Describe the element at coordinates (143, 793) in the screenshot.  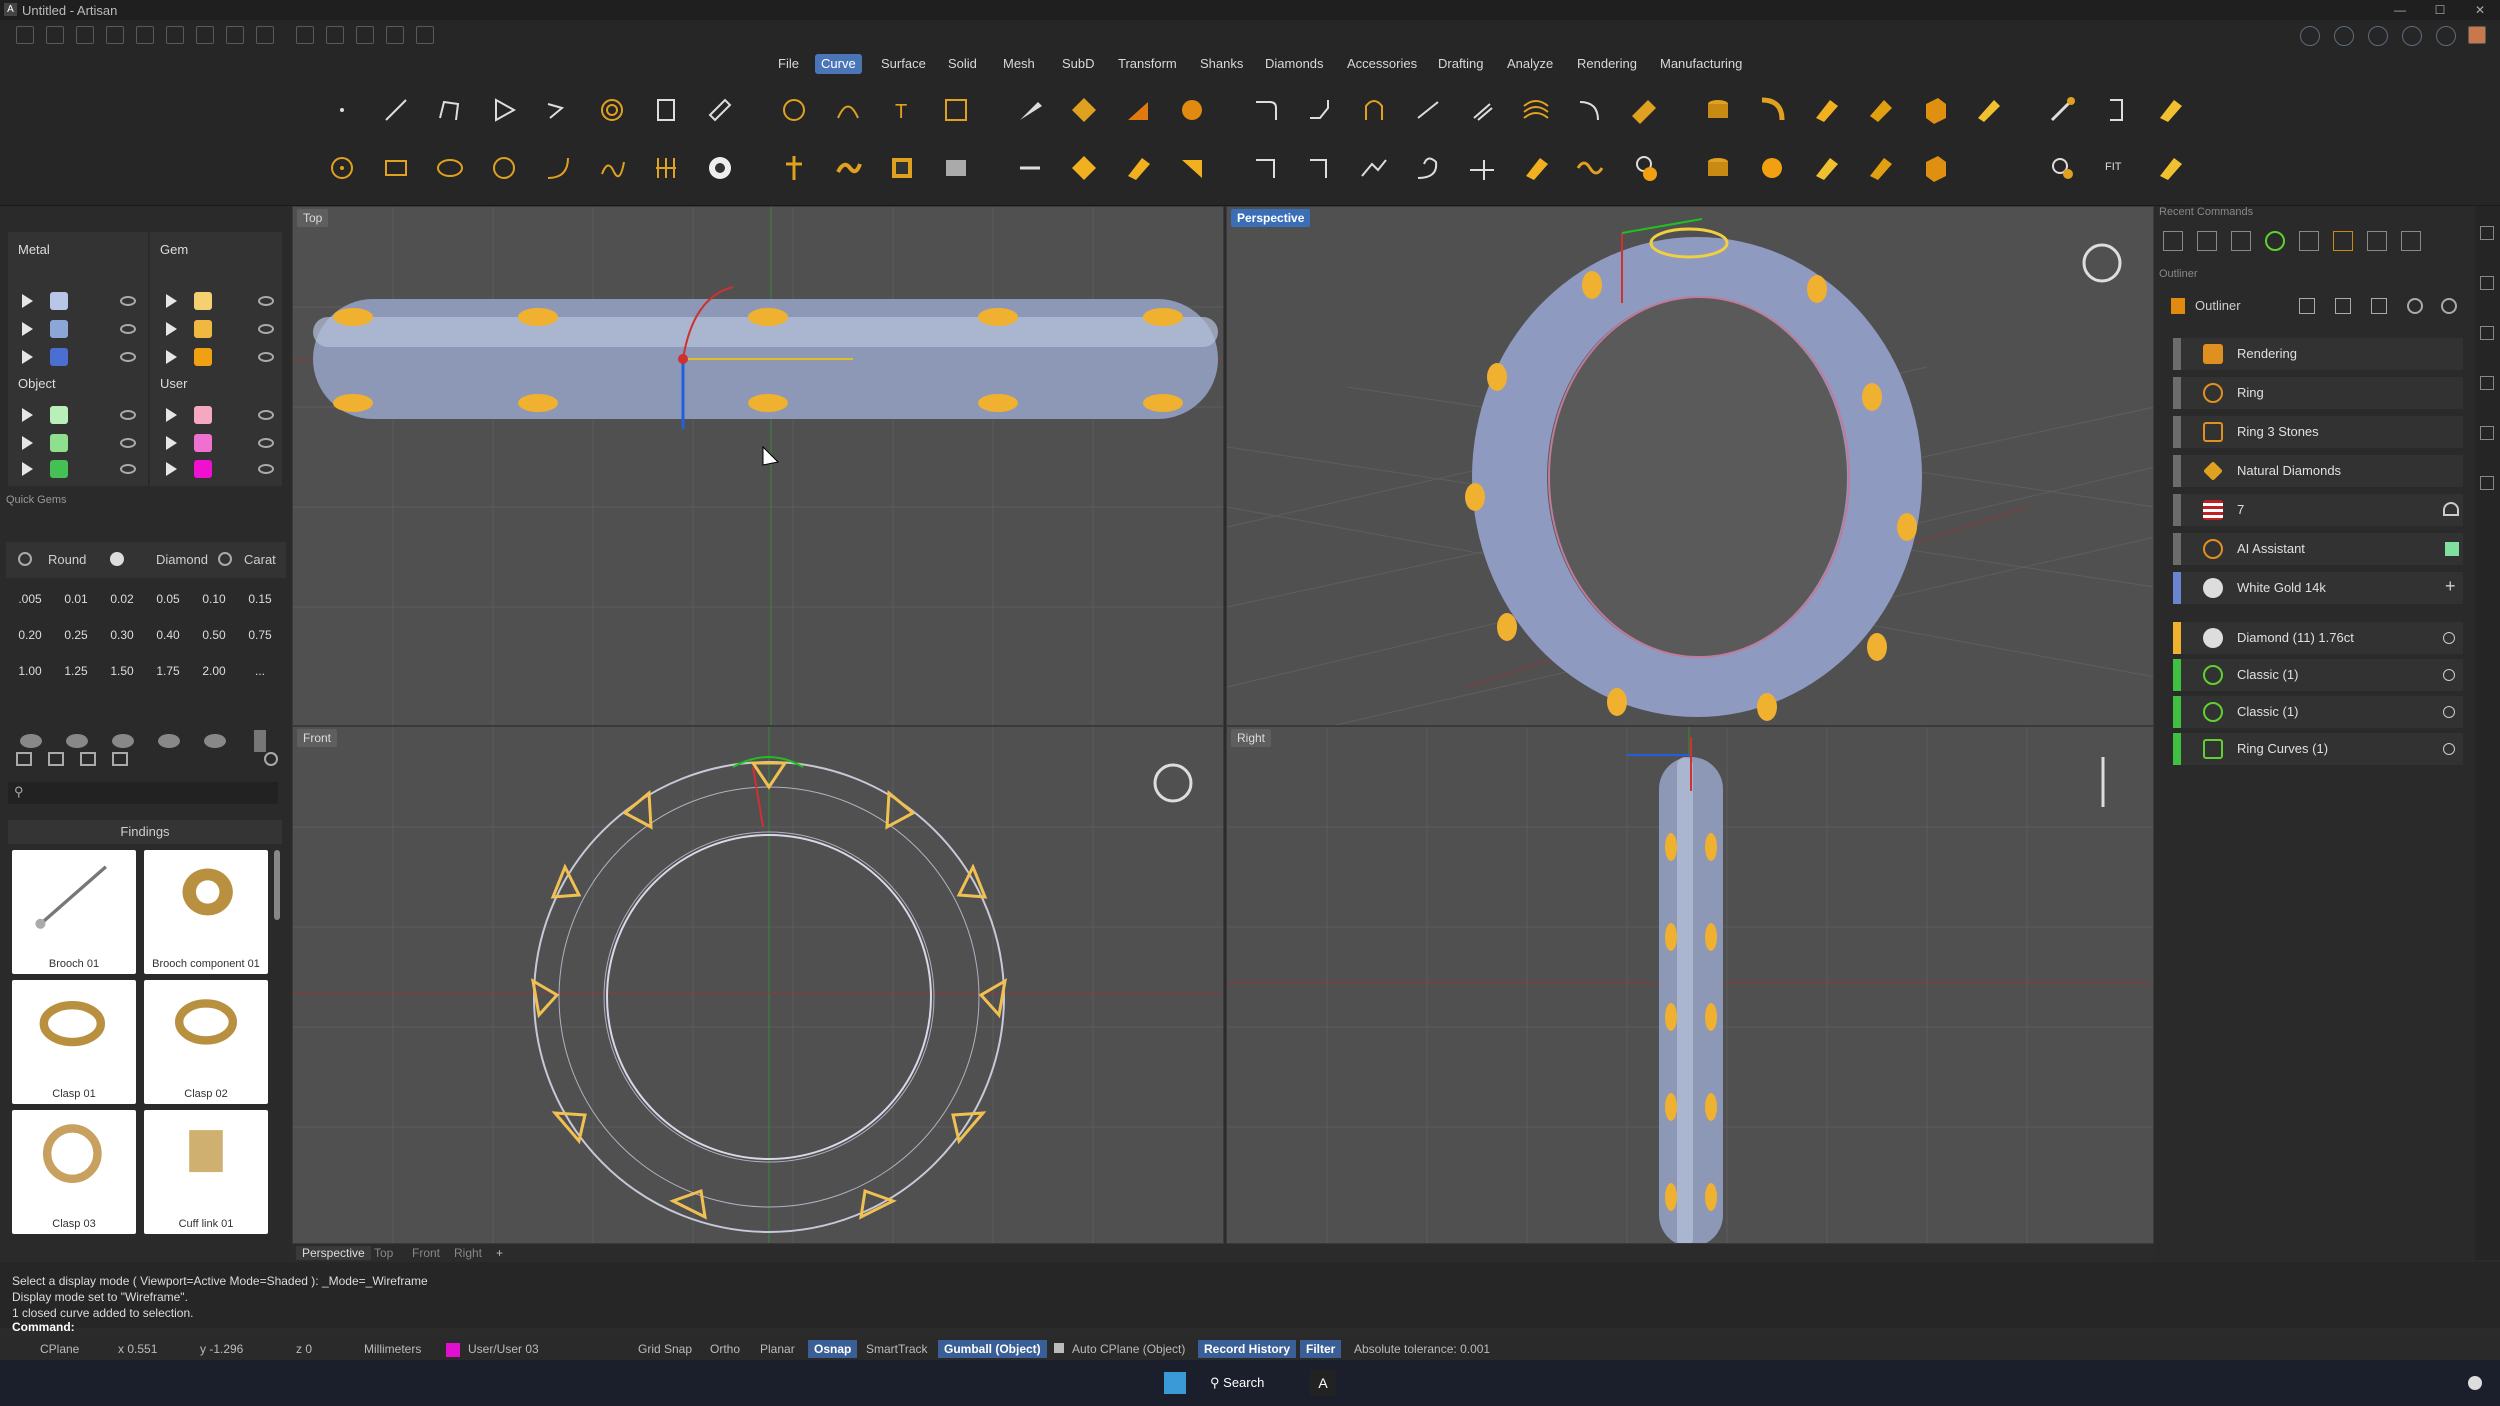
I see `library-search-input: ⚲` at that location.